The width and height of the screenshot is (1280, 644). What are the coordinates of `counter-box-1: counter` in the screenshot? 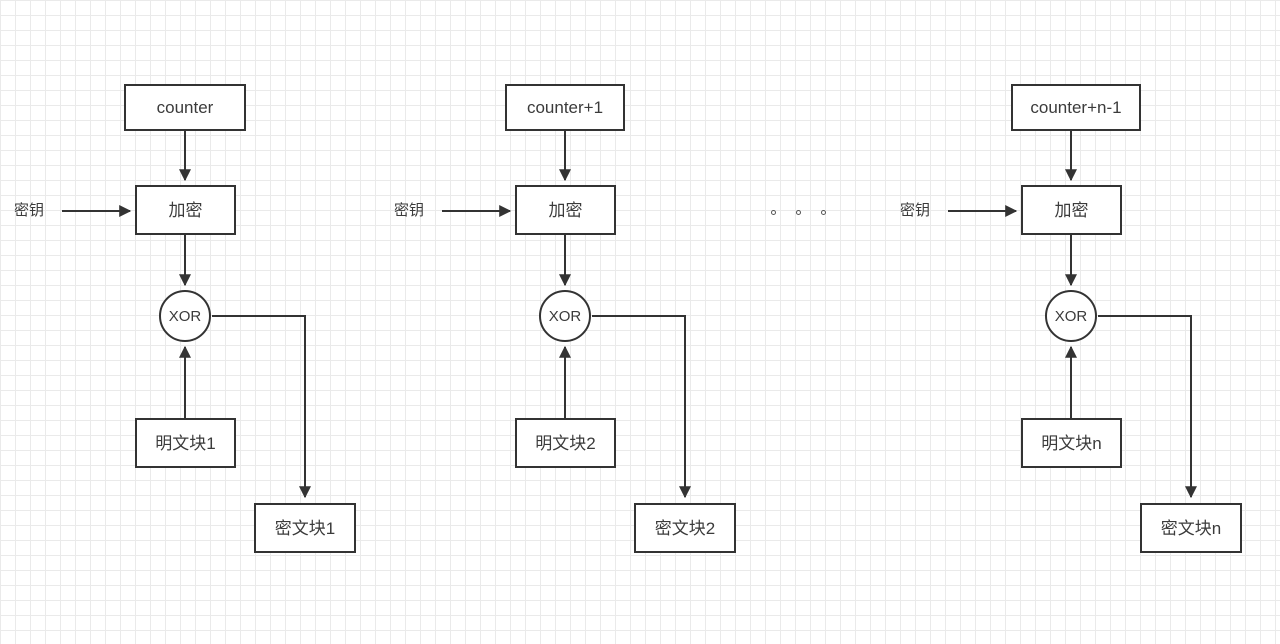 It's located at (185, 107).